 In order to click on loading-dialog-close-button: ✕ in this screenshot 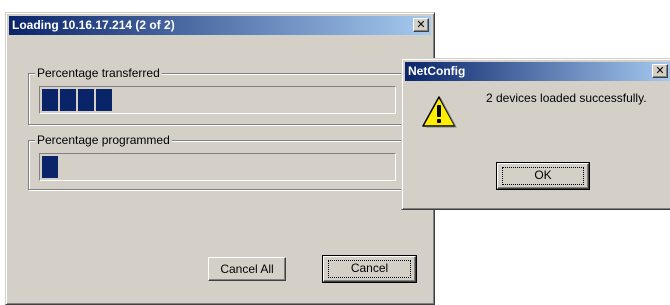, I will do `click(421, 25)`.